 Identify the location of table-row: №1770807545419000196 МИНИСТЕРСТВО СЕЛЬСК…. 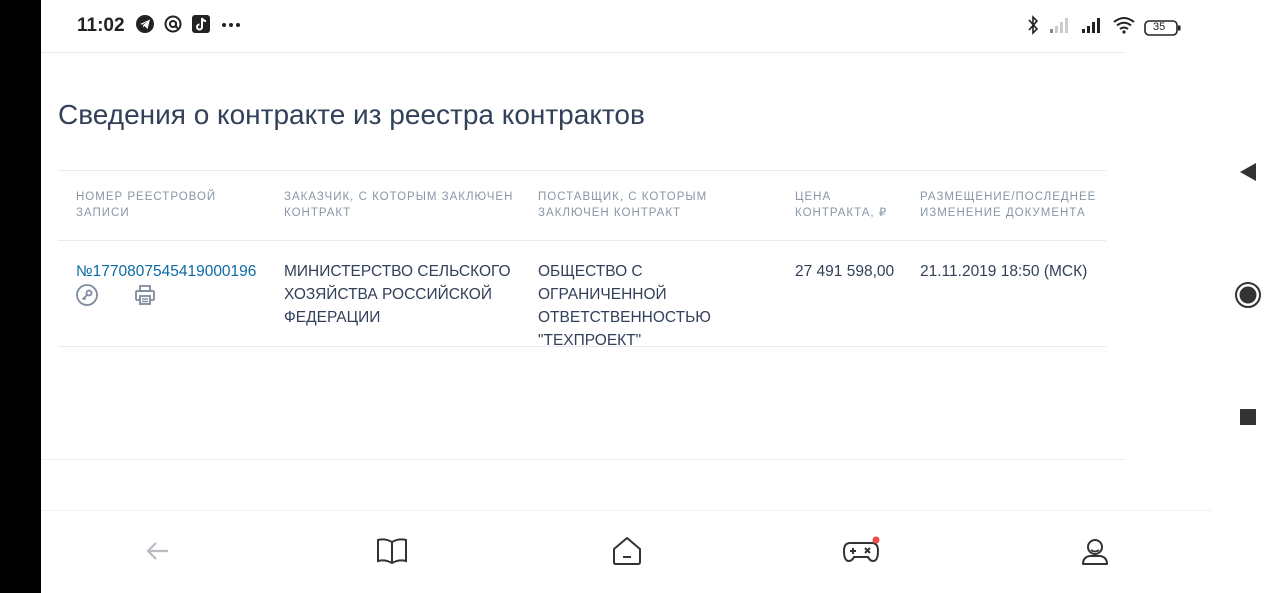
(582, 295).